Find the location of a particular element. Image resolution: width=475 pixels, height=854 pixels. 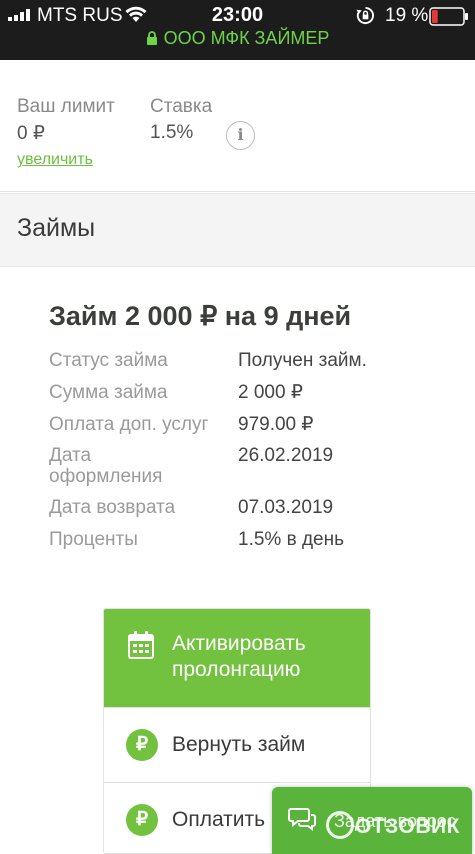

detail-label-interest: Проценты is located at coordinates (93, 539).